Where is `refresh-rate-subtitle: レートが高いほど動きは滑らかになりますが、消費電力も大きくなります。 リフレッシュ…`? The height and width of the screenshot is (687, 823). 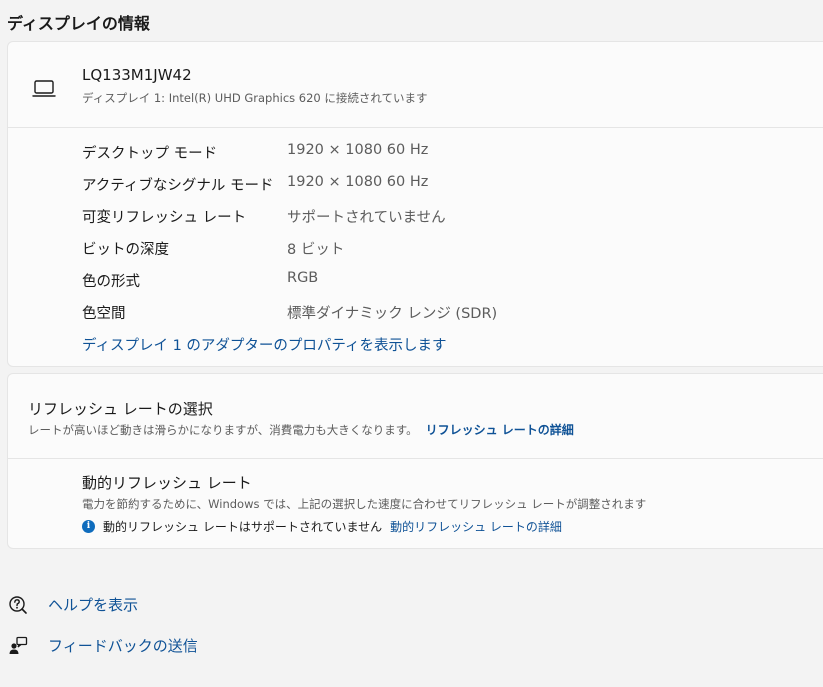
refresh-rate-subtitle: レートが高いほど動きは滑らかになりますが、消費電力も大きくなります。 リフレッシュ… is located at coordinates (301, 429).